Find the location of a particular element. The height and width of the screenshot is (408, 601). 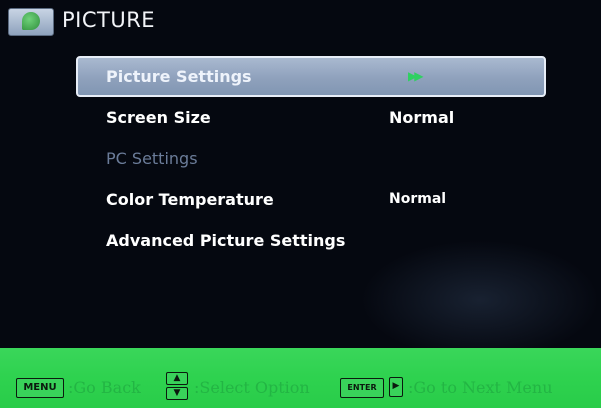

menu-key-icon: MENU is located at coordinates (40, 388).